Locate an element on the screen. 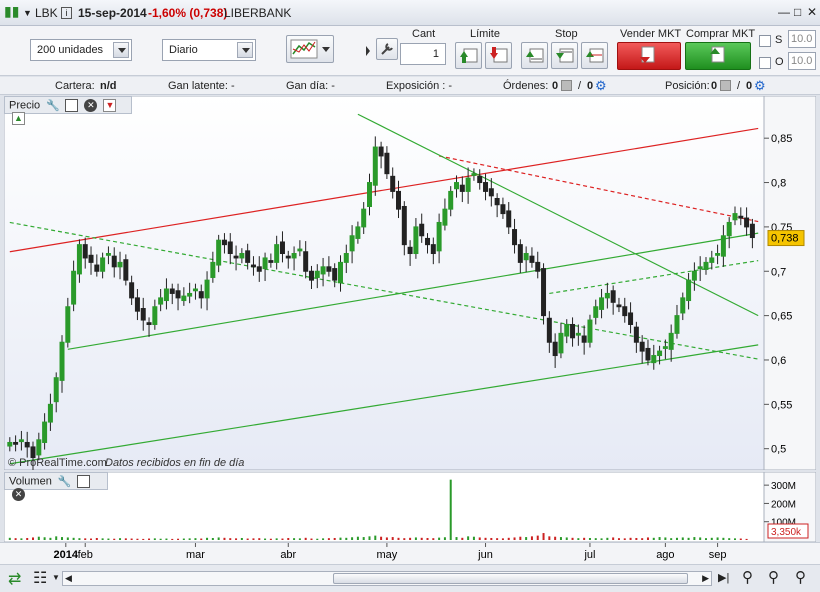 The height and width of the screenshot is (592, 820). date-tick-label: jul is located at coordinates (589, 555).